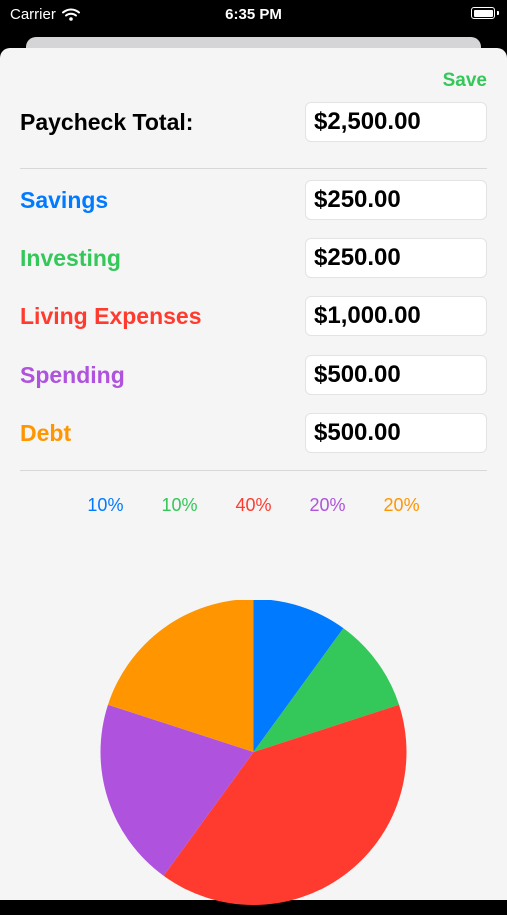 This screenshot has height=915, width=507. I want to click on category-row-investing: Investing, so click(253, 258).